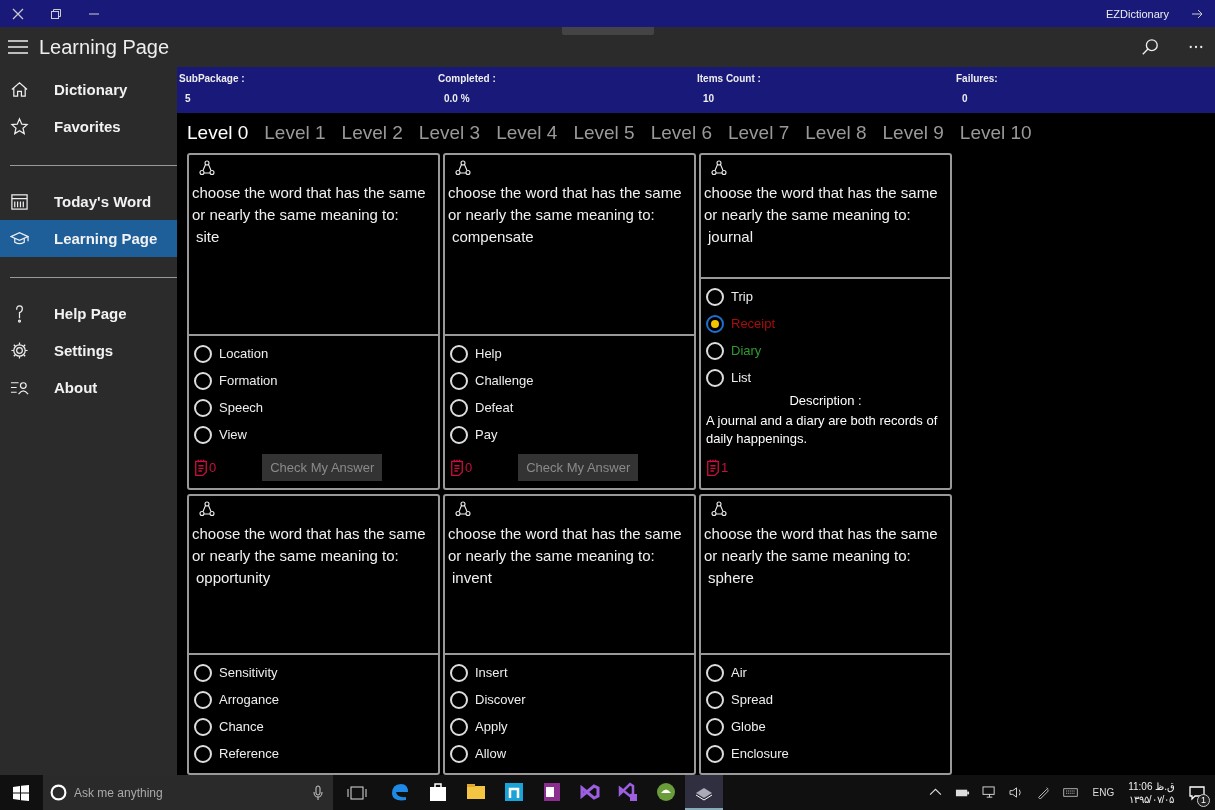 The image size is (1215, 810). What do you see at coordinates (990, 792) in the screenshot?
I see `network-icon` at bounding box center [990, 792].